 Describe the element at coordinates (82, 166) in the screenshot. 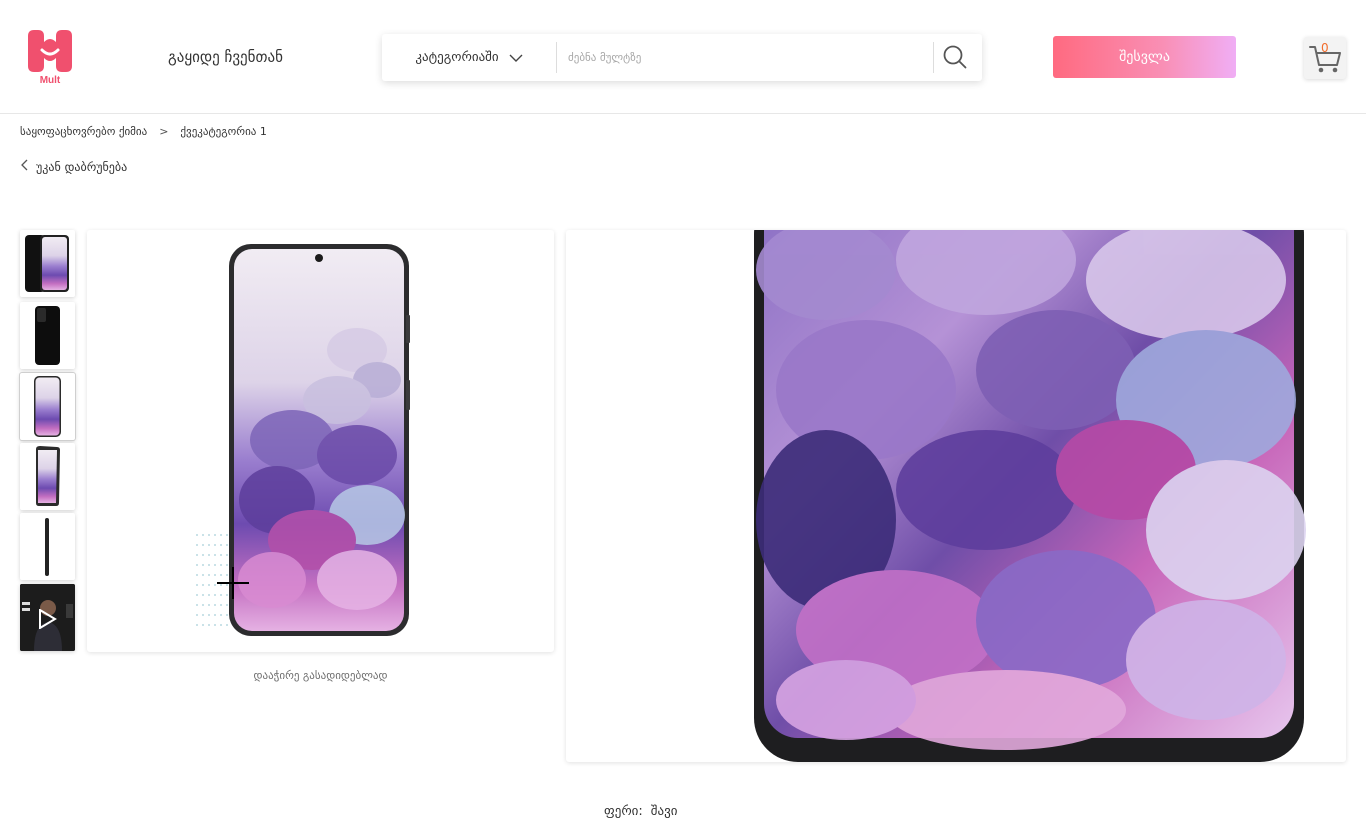

I see `back-label: უკან დაბრუნება` at that location.